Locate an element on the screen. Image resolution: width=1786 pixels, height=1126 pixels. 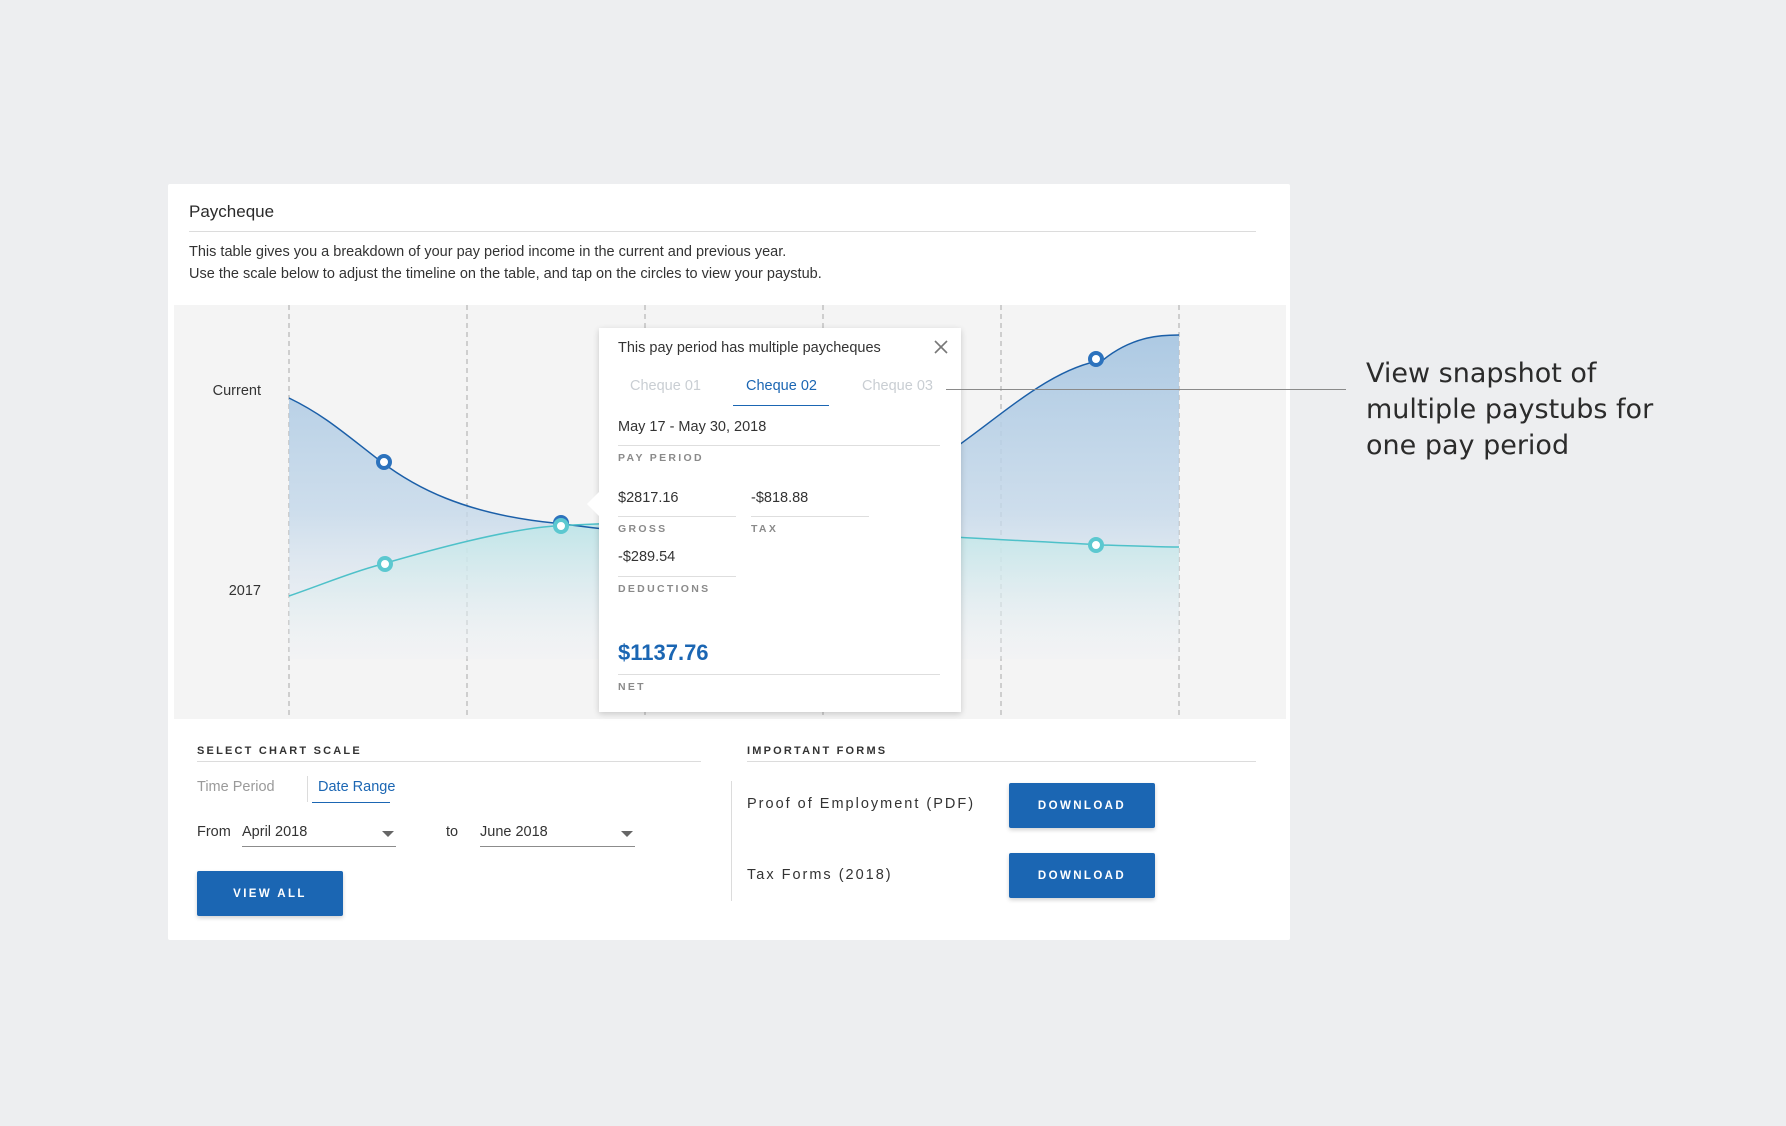
gross-value: $2817.16 is located at coordinates (648, 498).